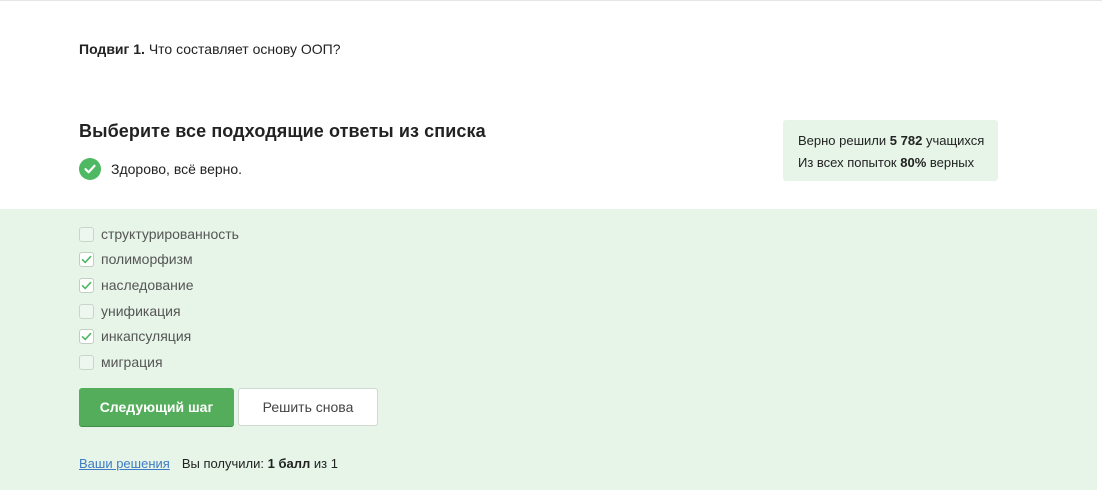 Image resolution: width=1102 pixels, height=490 pixels. I want to click on footer-status: Ваши решения Вы получили: 1 балл из 1, so click(208, 463).